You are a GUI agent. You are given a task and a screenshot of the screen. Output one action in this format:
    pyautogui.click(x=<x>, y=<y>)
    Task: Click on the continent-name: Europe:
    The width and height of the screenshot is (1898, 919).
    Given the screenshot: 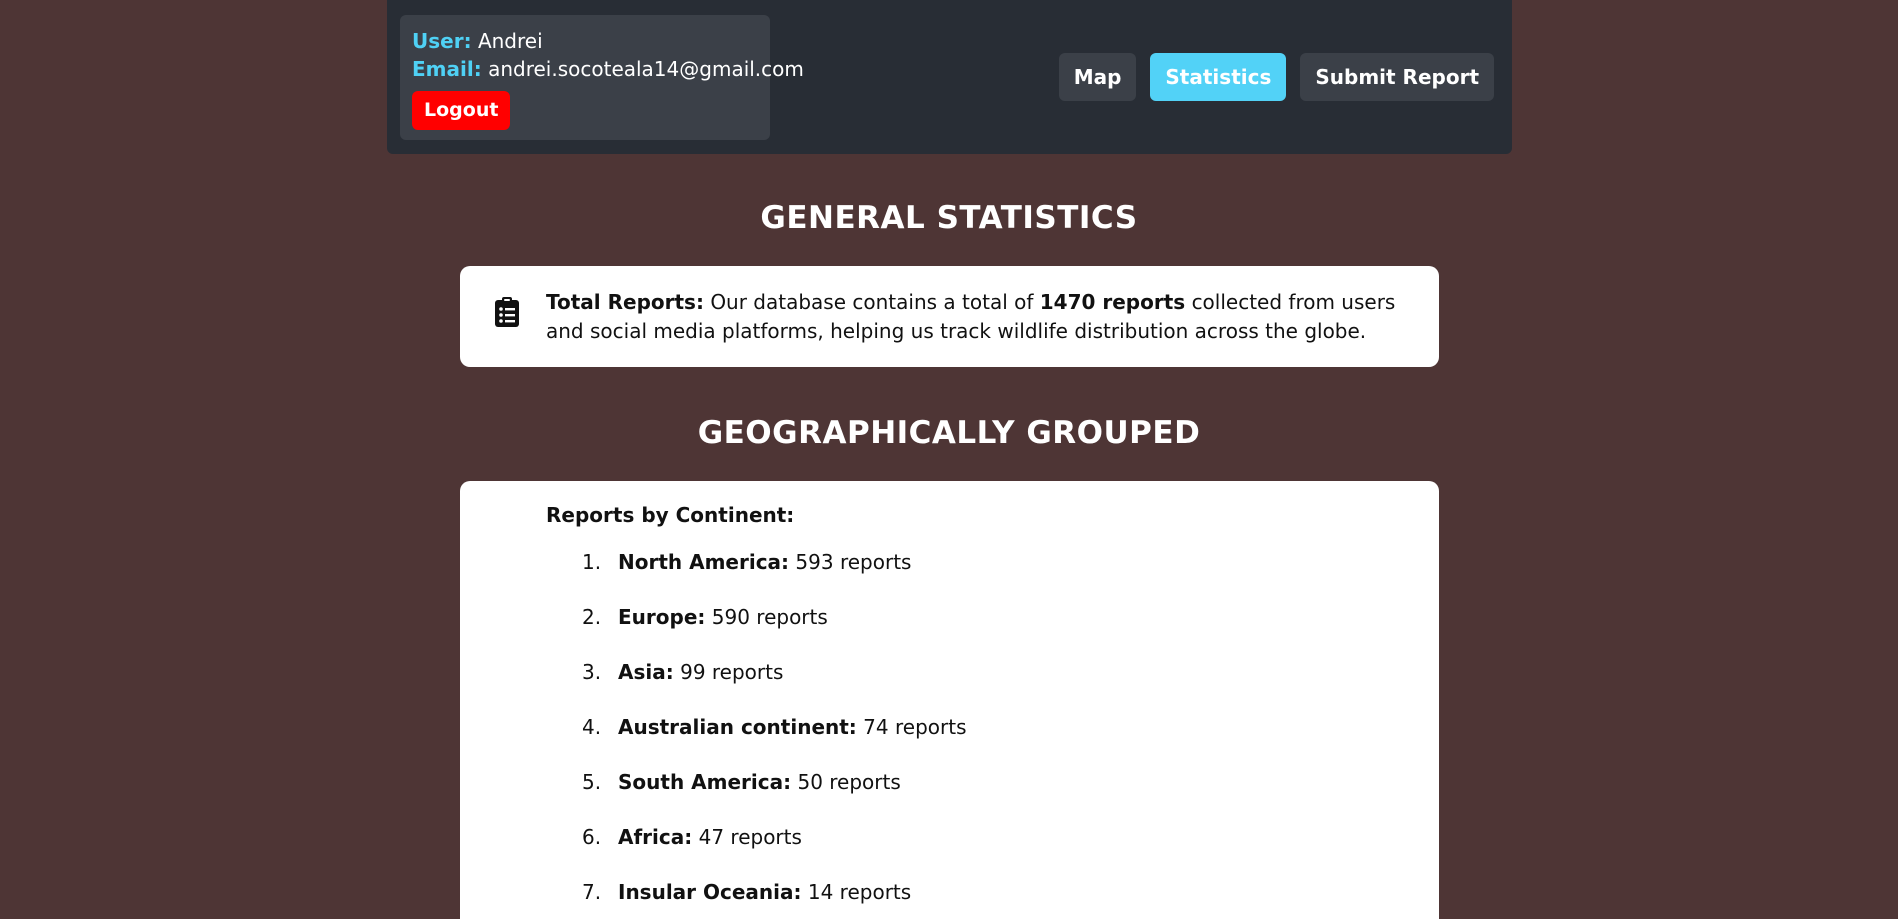 What is the action you would take?
    pyautogui.click(x=662, y=617)
    